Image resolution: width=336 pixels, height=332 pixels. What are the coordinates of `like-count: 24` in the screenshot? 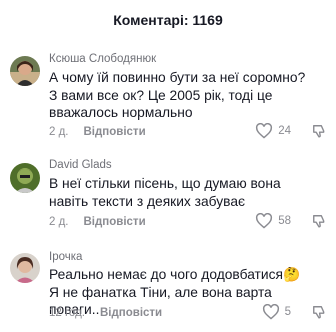 It's located at (284, 131).